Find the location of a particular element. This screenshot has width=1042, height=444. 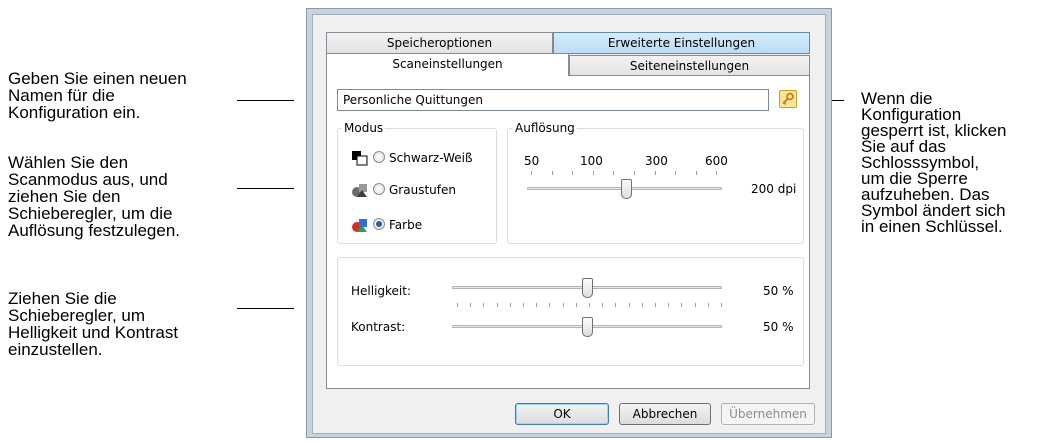

callout-line: Helligkeit und Kontrast is located at coordinates (93, 332).